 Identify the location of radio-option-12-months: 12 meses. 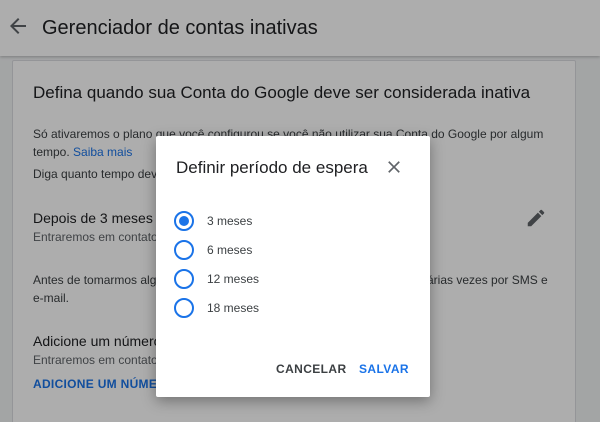
(274, 280).